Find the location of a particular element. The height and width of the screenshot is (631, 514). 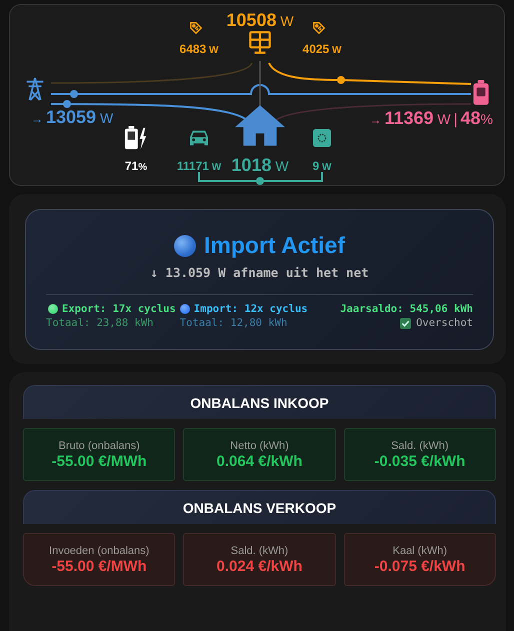

total-energy: Totaal: 23,88 kWh is located at coordinates (100, 323).